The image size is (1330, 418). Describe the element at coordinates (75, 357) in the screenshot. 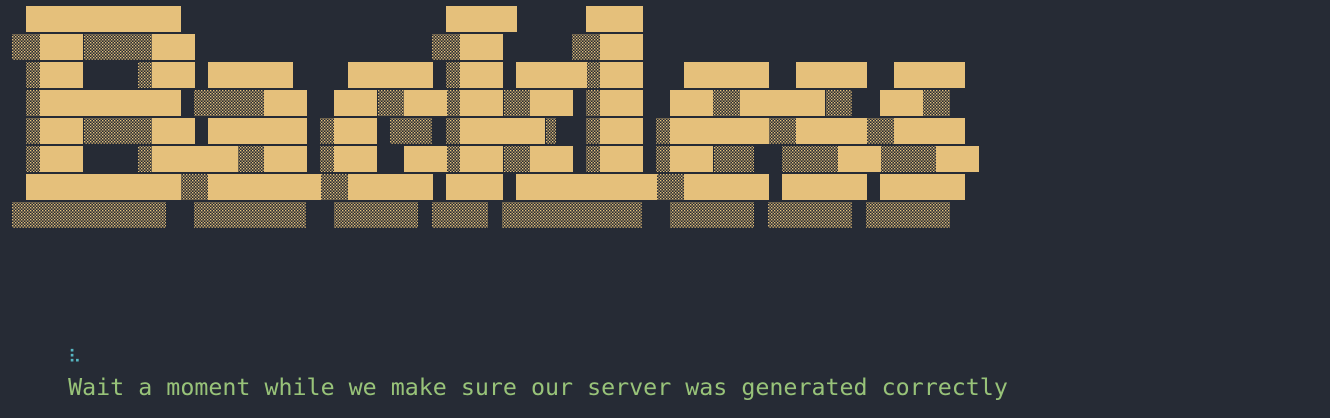

I see `spinner-icon: ⠧` at that location.